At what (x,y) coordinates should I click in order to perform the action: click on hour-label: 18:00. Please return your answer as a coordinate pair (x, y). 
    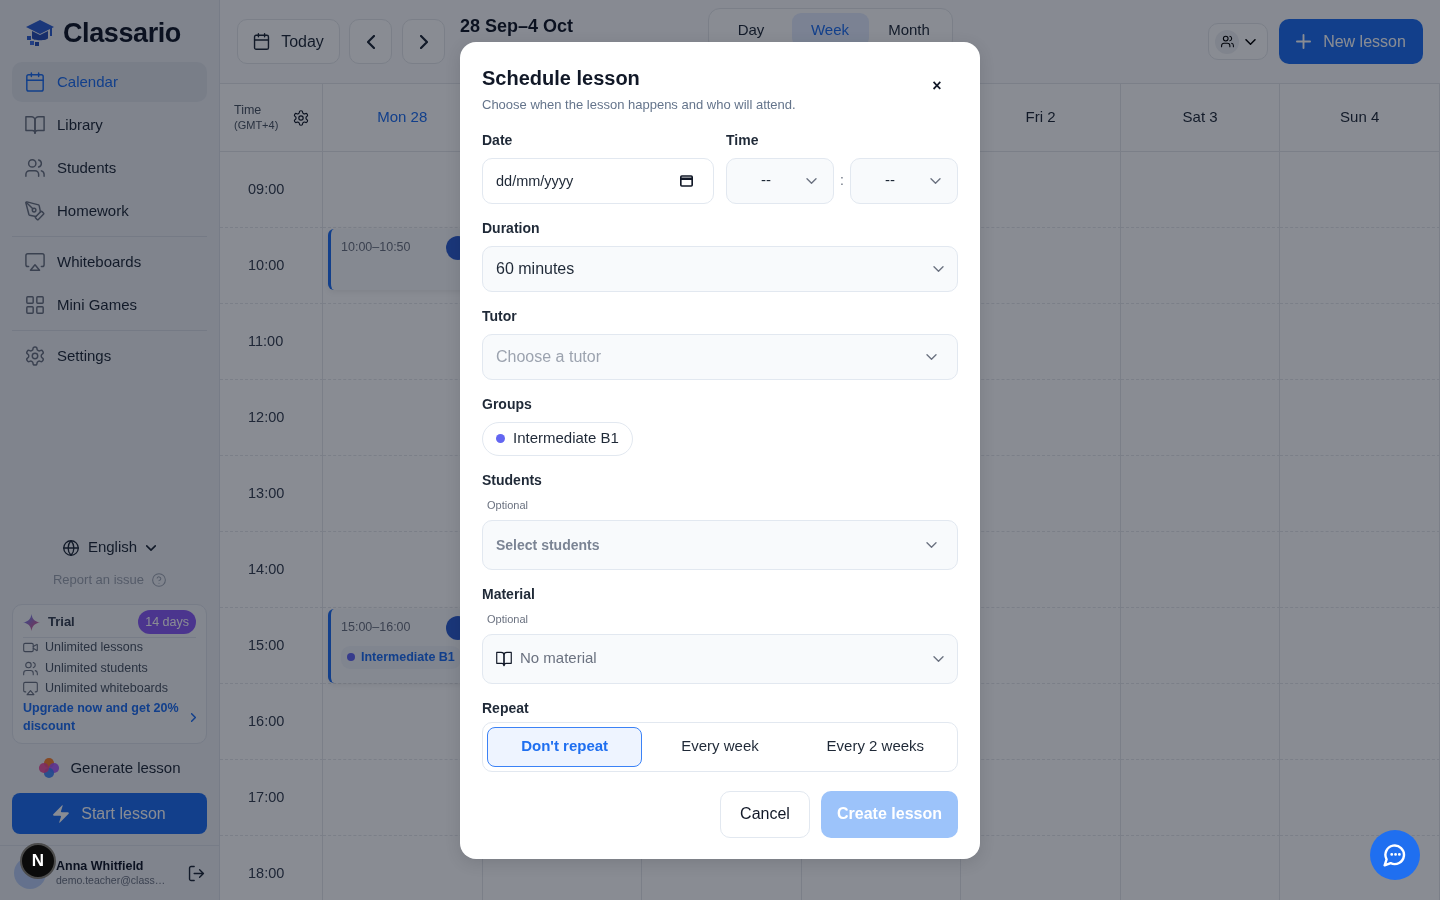
    Looking at the image, I should click on (266, 873).